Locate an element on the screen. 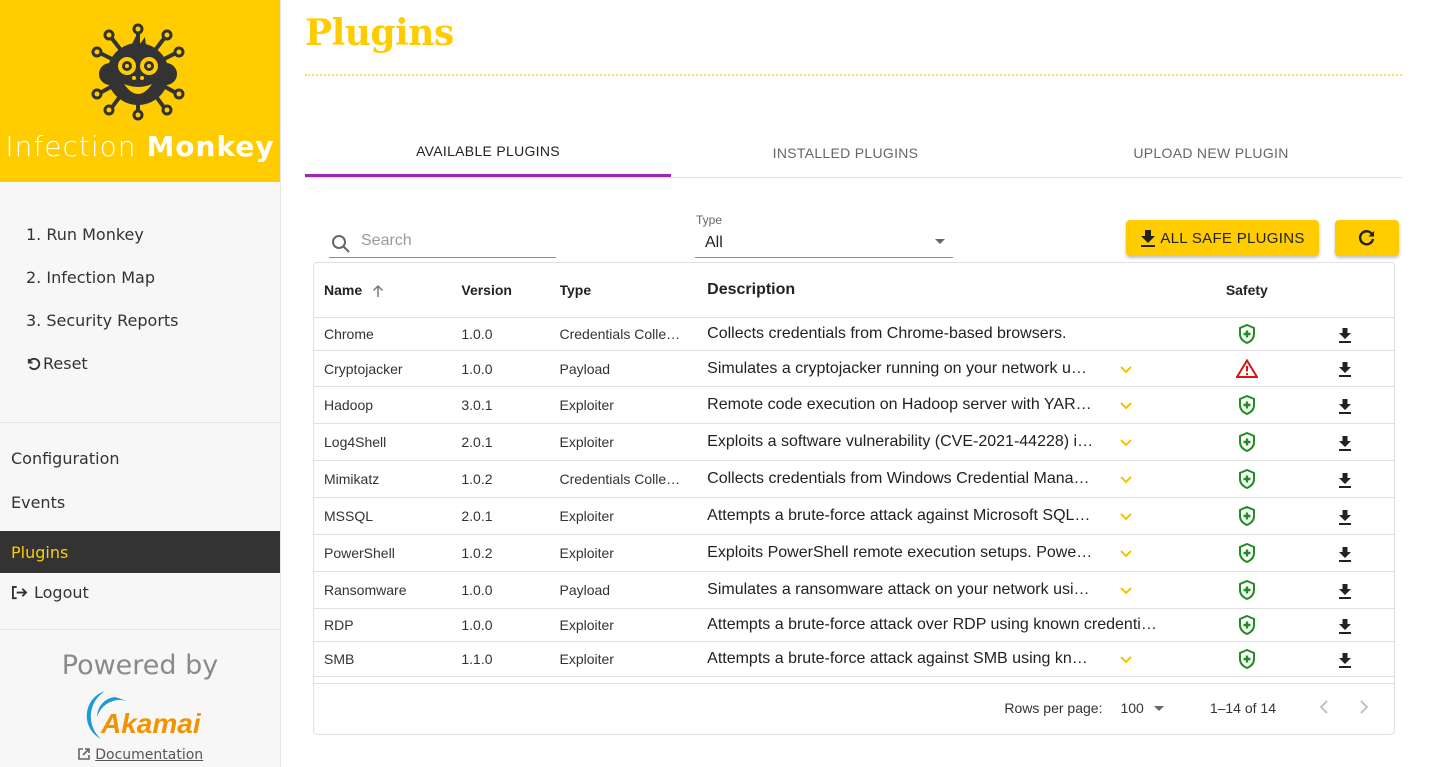 This screenshot has width=1442, height=767. sort-ascending-icon is located at coordinates (378, 291).